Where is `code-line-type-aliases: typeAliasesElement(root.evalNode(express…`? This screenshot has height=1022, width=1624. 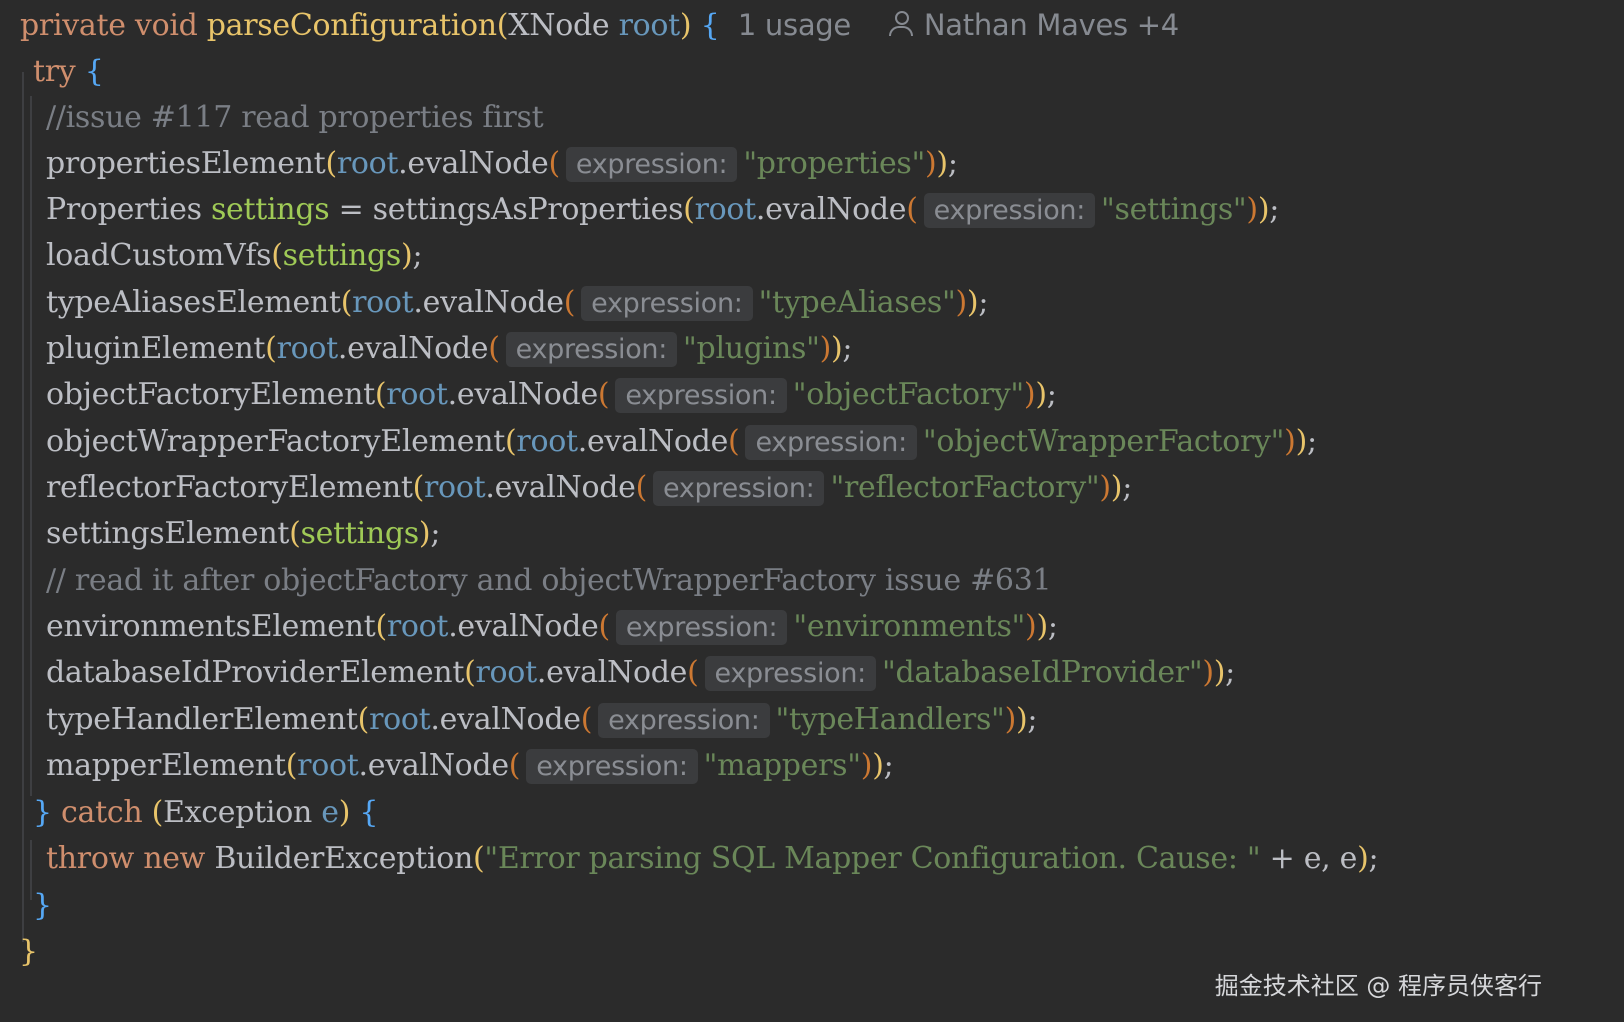 code-line-type-aliases: typeAliasesElement(root.evalNode(express… is located at coordinates (517, 303).